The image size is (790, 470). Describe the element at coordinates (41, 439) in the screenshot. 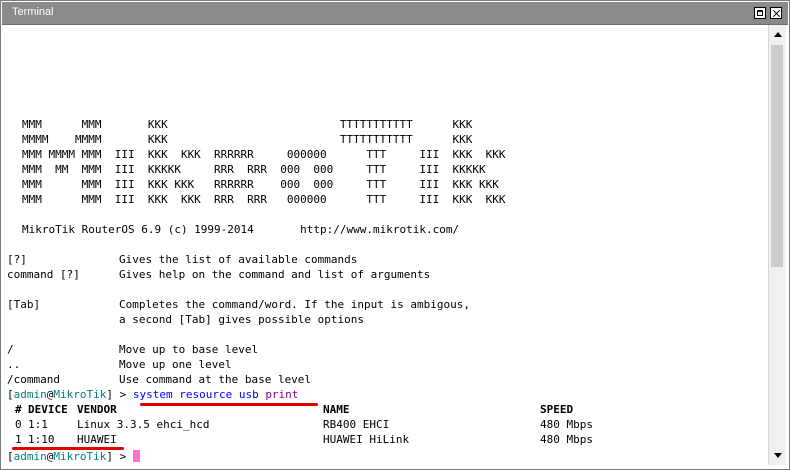

I see `row-device: 1:10` at that location.